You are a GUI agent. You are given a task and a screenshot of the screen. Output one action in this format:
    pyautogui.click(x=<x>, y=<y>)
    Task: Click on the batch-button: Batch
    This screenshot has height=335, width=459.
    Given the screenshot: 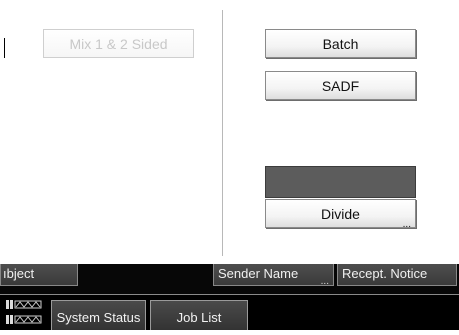 What is the action you would take?
    pyautogui.click(x=340, y=43)
    